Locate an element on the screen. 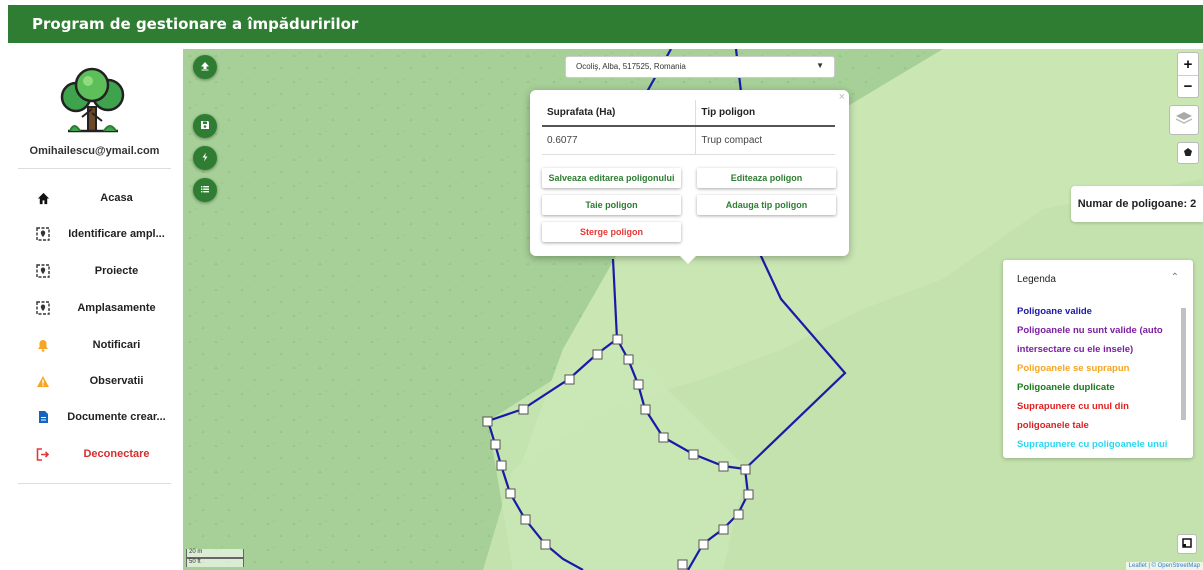 This screenshot has width=1203, height=570. list-button is located at coordinates (205, 190).